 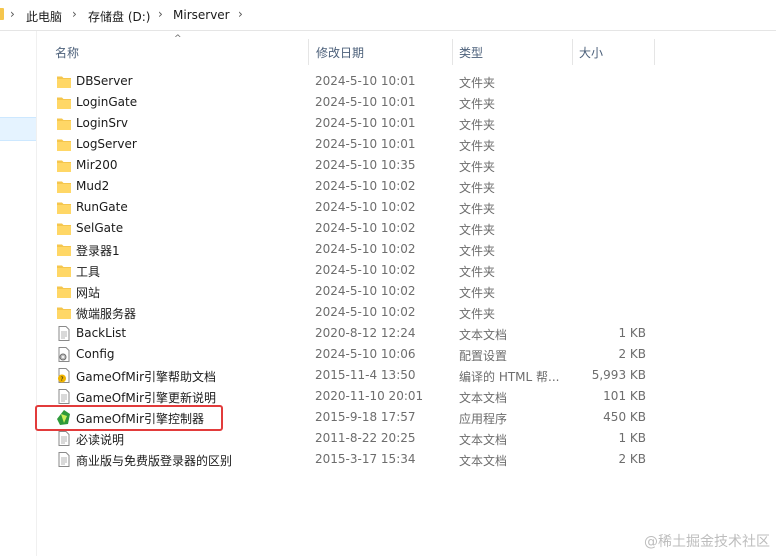 What do you see at coordinates (618, 375) in the screenshot?
I see `file-size: 5,993 KB` at bounding box center [618, 375].